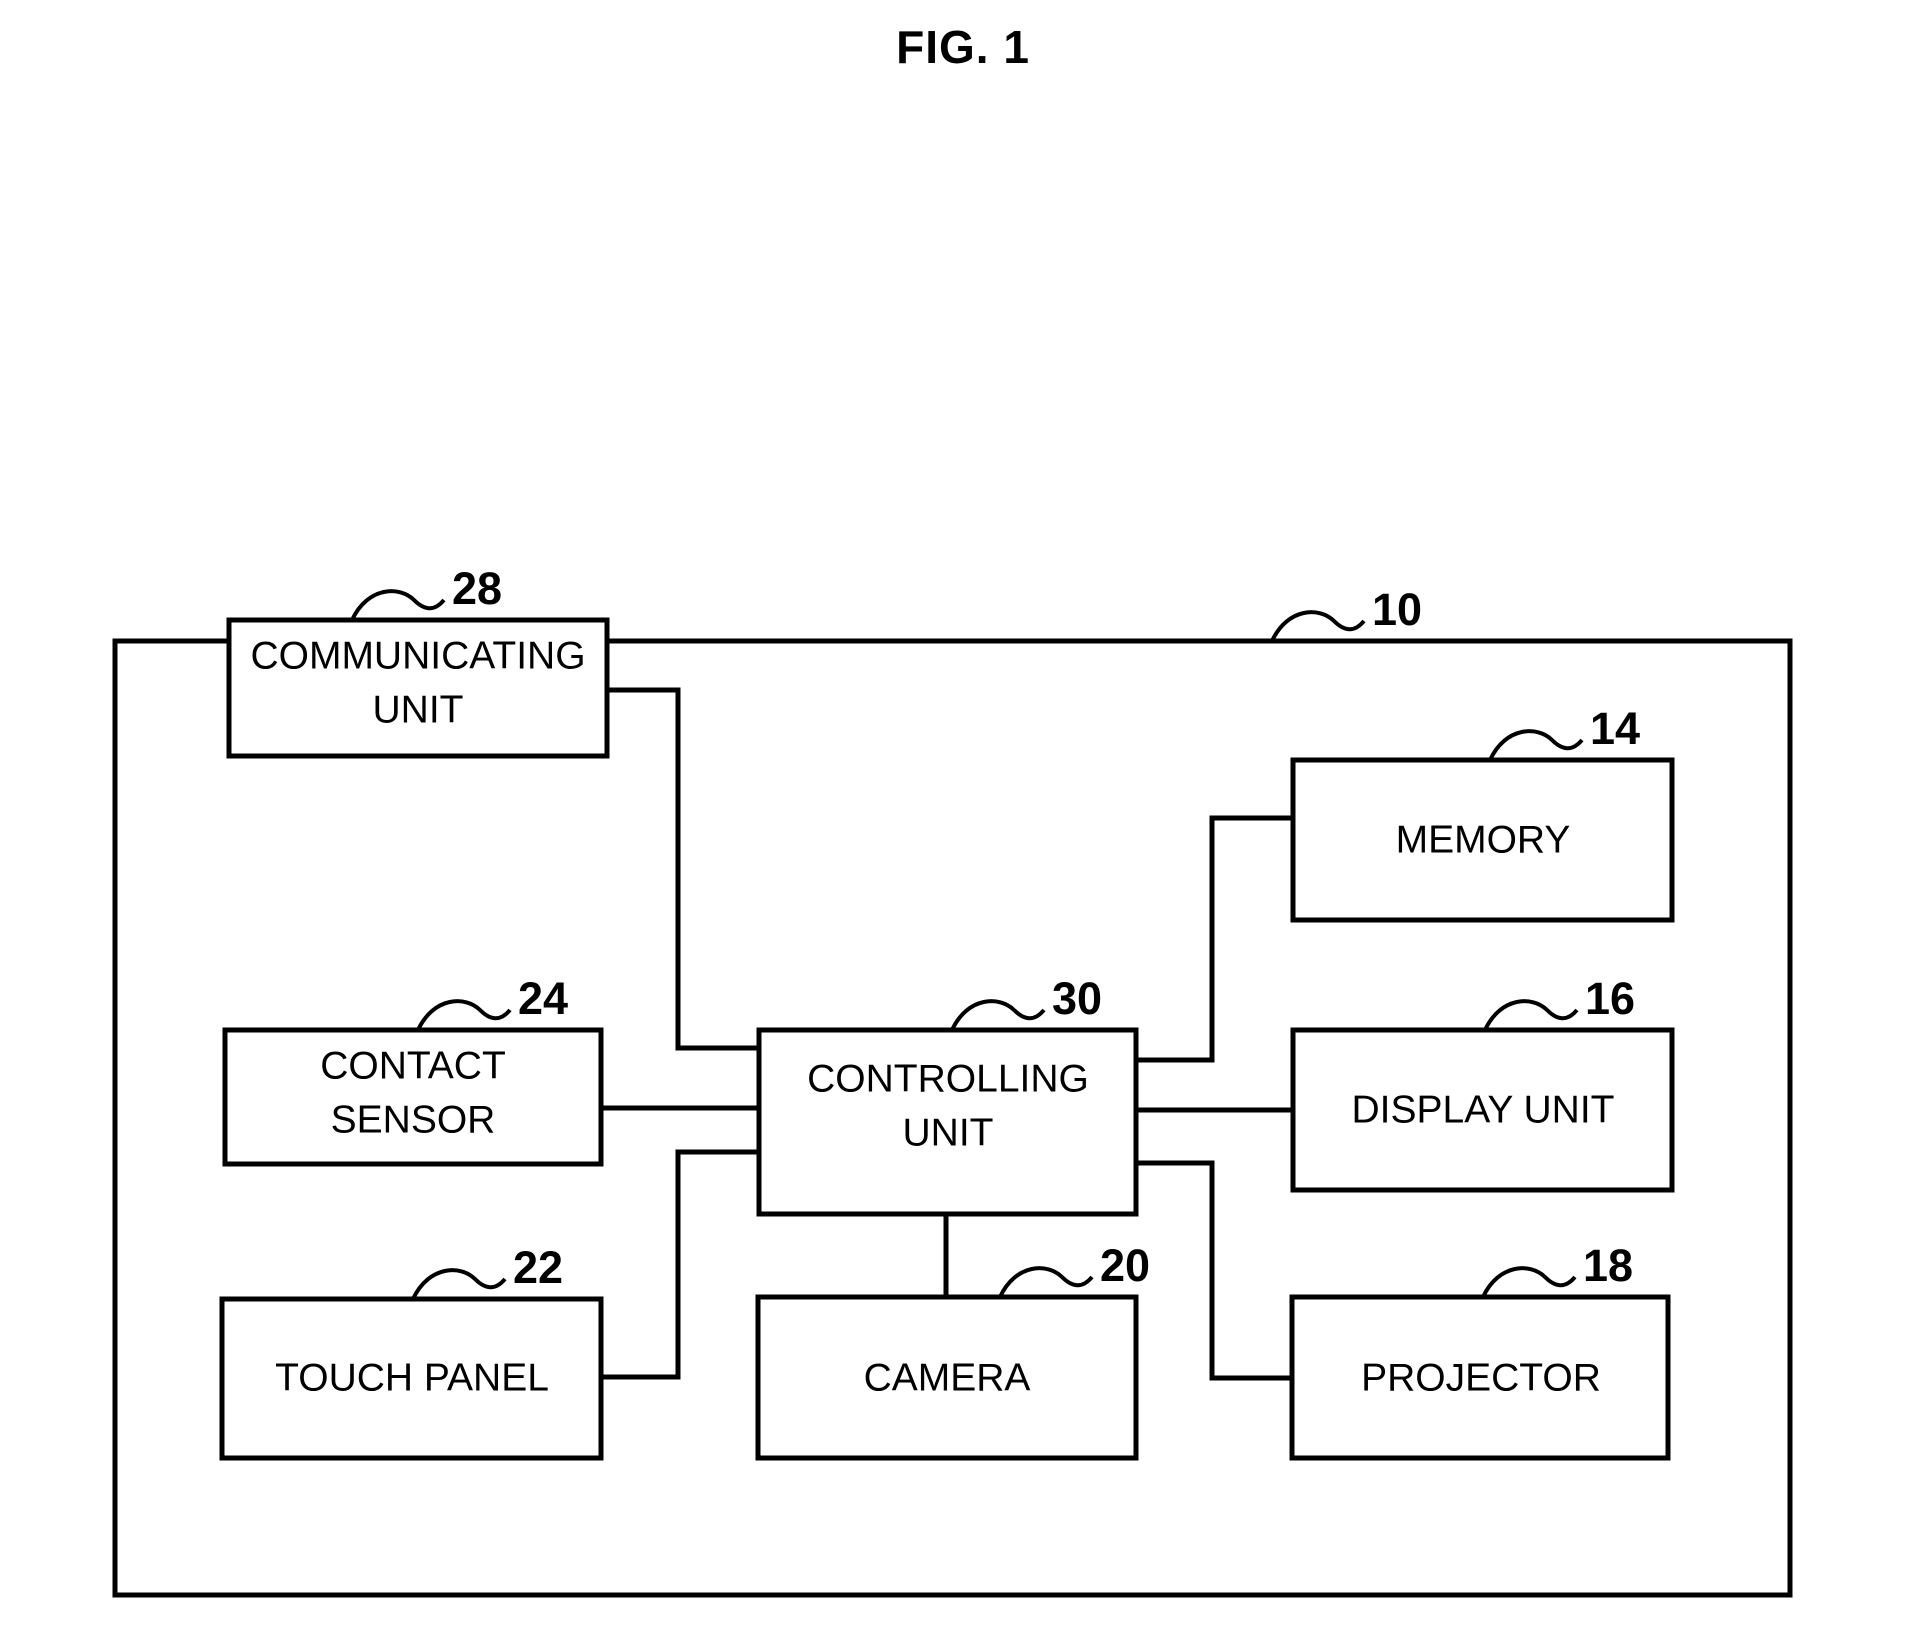 This screenshot has width=1926, height=1638. I want to click on connector-communicating-unit-to-controlling-unit, so click(683, 869).